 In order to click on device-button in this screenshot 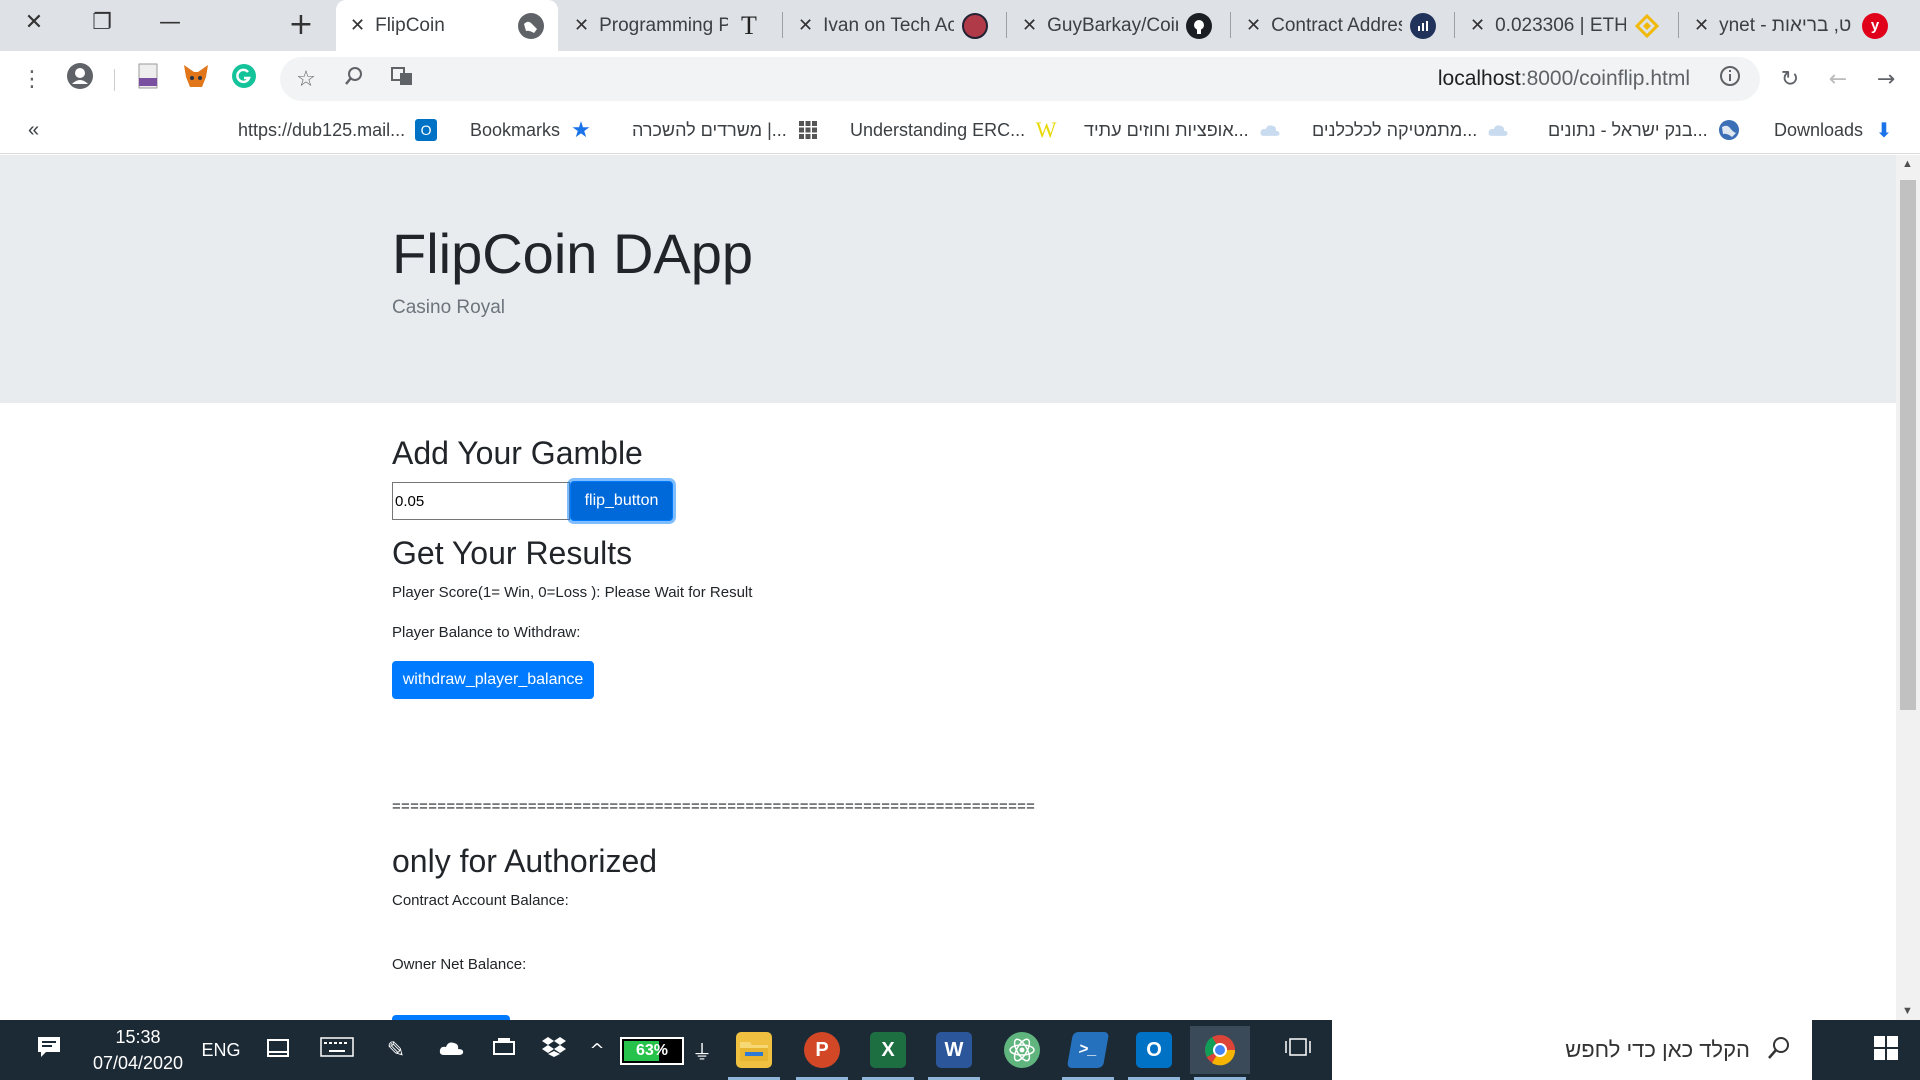, I will do `click(504, 1050)`.